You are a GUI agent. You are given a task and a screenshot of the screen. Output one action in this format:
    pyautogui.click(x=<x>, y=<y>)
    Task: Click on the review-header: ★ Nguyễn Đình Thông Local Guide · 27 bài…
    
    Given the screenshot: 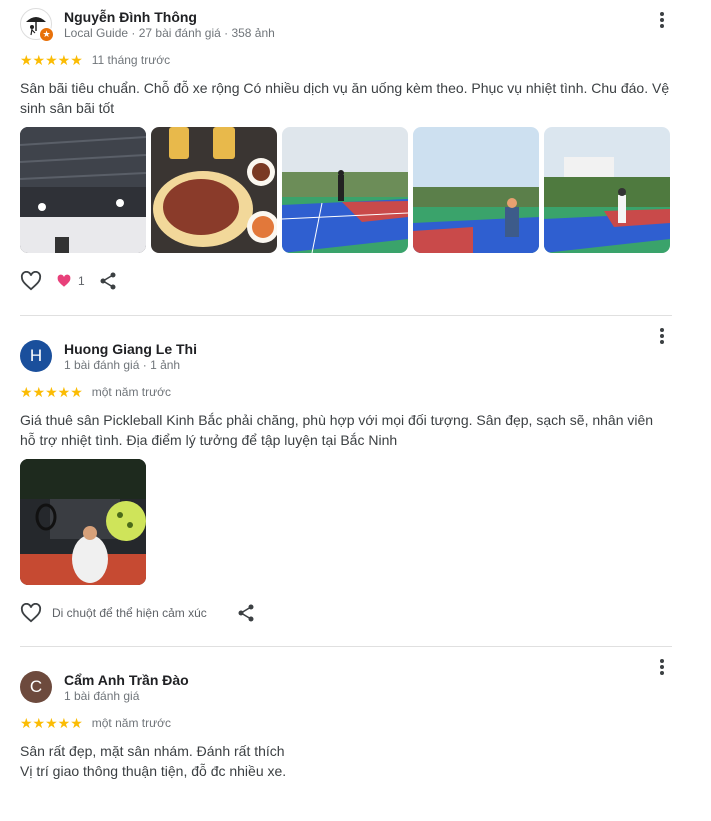 What is the action you would take?
    pyautogui.click(x=346, y=28)
    